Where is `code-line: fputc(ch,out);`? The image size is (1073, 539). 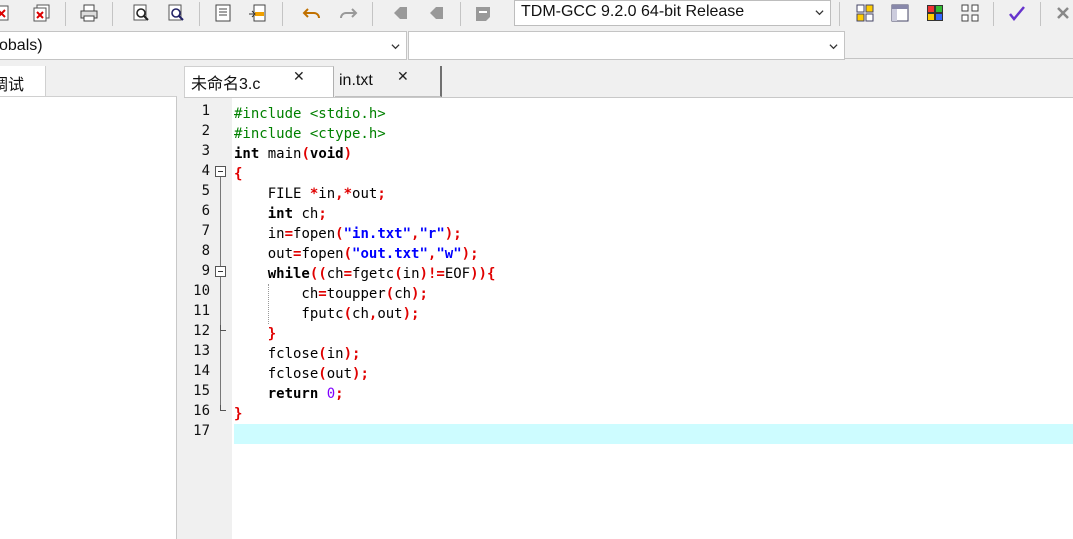 code-line: fputc(ch,out); is located at coordinates (653, 314).